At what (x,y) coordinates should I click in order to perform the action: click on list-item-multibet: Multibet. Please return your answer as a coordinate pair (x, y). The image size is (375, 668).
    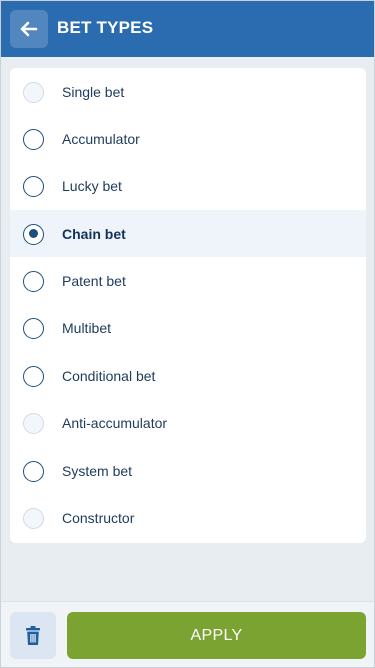
    Looking at the image, I should click on (188, 327).